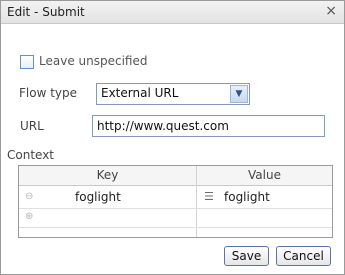 The height and width of the screenshot is (275, 345). I want to click on flow-type-value: External URL, so click(140, 93).